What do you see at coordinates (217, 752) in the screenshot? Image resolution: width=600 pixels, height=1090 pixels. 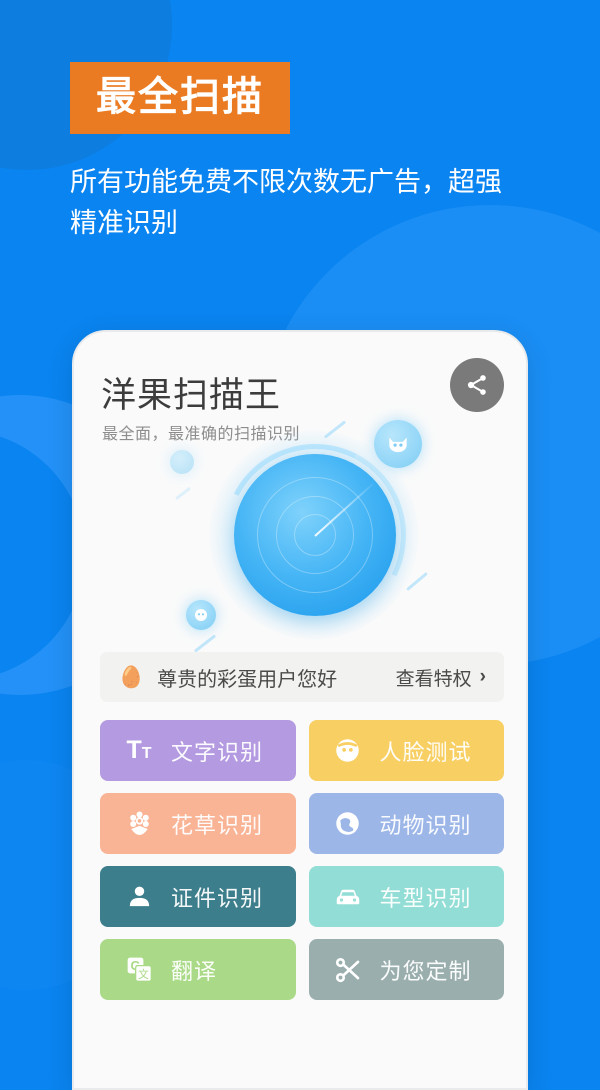 I see `feature-label: 文字识别` at bounding box center [217, 752].